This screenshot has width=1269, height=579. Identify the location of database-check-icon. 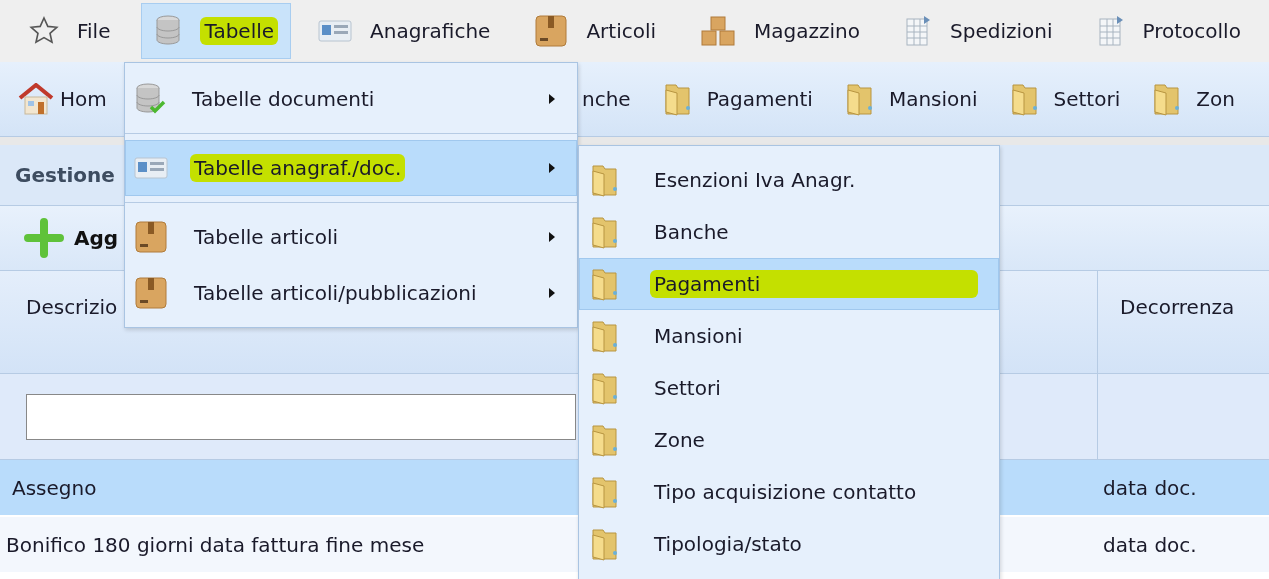
(150, 99).